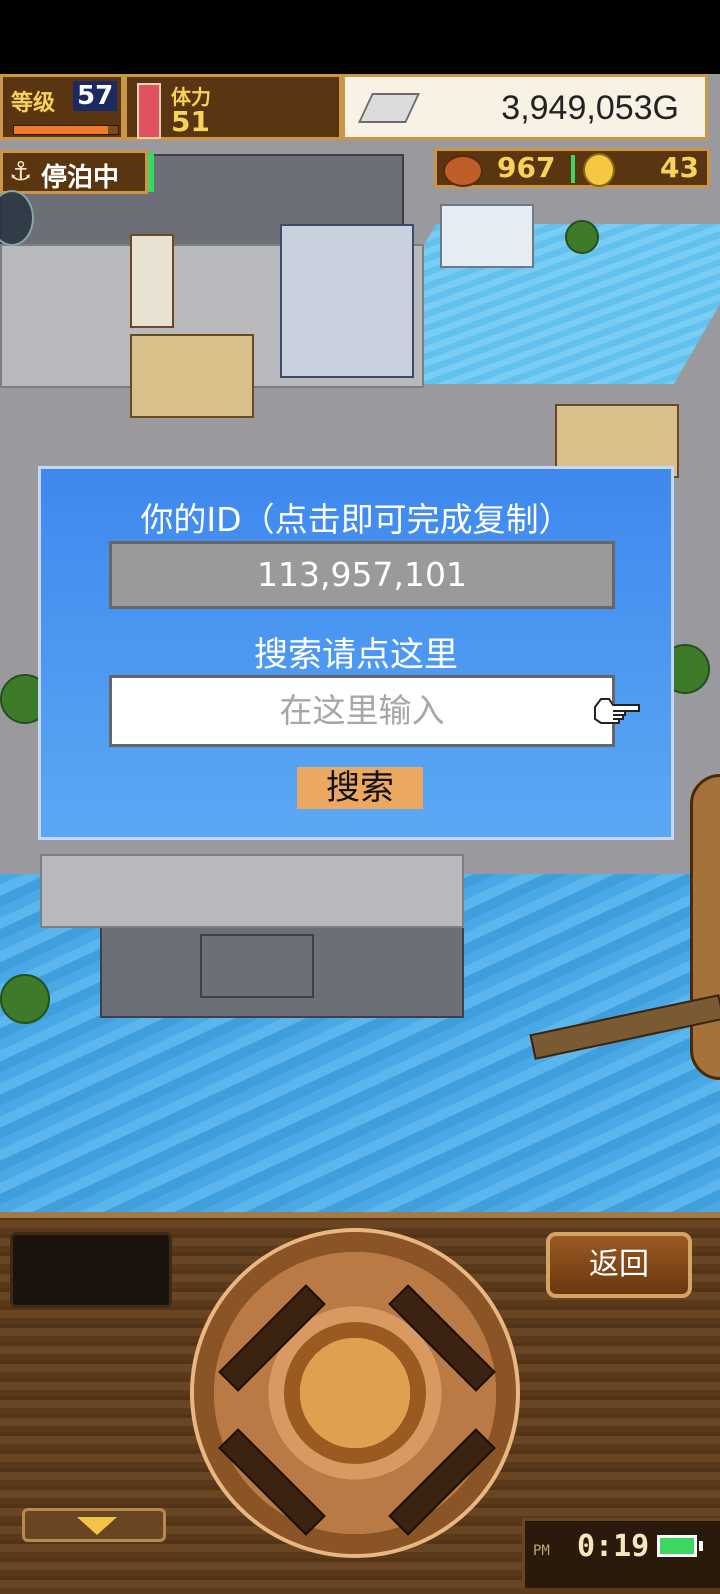  Describe the element at coordinates (362, 575) in the screenshot. I see `player-id-copy-box: 113,957,101` at that location.